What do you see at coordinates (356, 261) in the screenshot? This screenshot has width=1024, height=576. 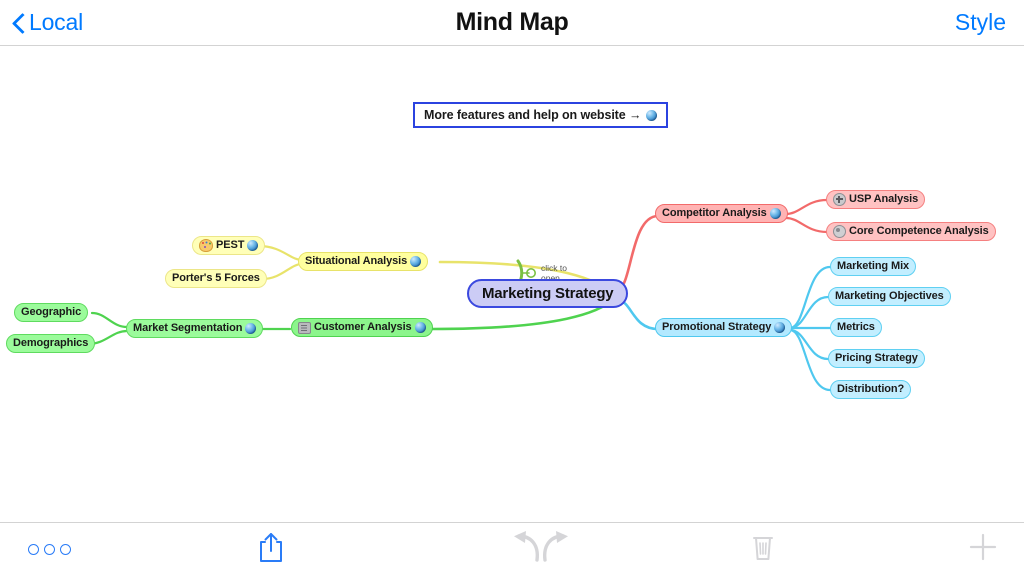 I see `node-label: Situational Analysis` at bounding box center [356, 261].